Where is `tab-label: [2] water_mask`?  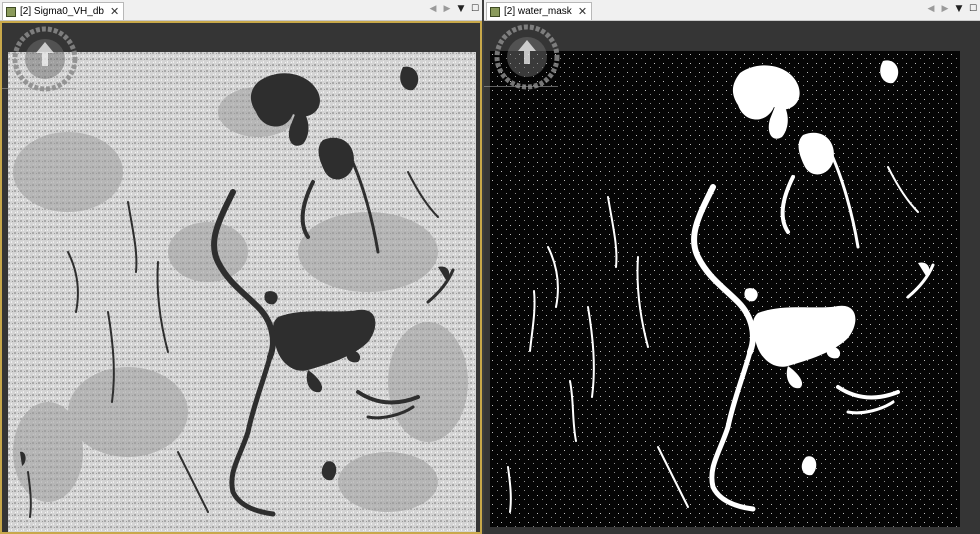 tab-label: [2] water_mask is located at coordinates (538, 11).